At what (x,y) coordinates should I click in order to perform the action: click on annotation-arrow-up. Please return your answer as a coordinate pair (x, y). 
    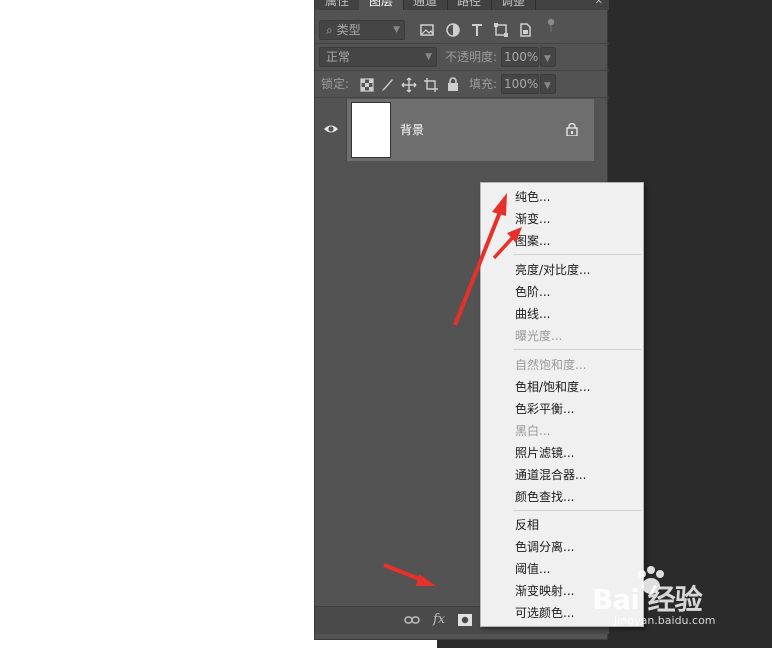
    Looking at the image, I should click on (480, 259).